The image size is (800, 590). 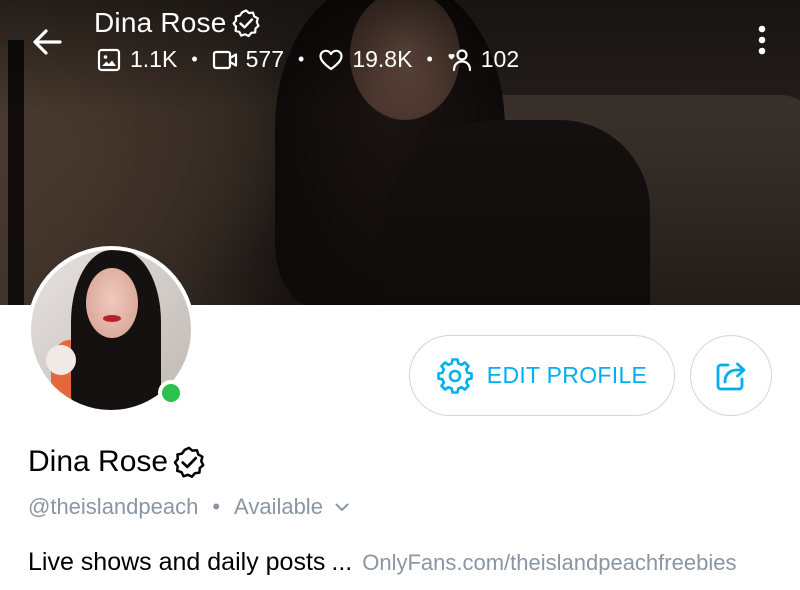 I want to click on more-vertical-icon, so click(x=762, y=40).